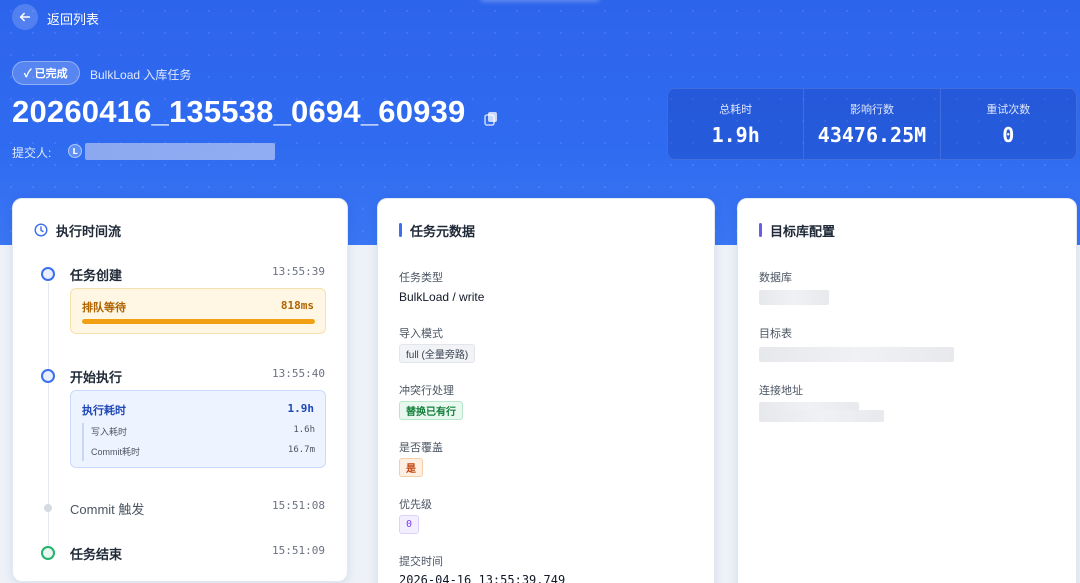 The height and width of the screenshot is (583, 1080). Describe the element at coordinates (411, 467) in the screenshot. I see `overwrite-tag: 是` at that location.